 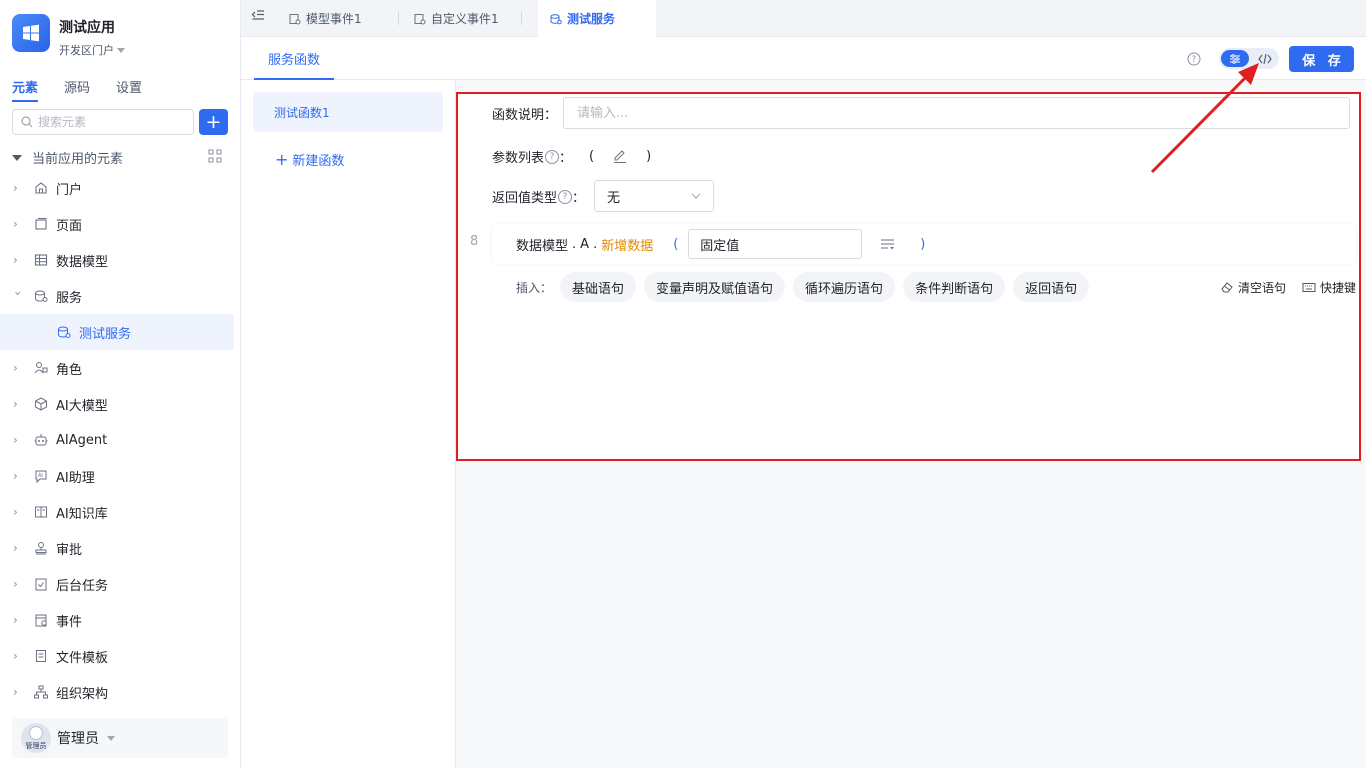 I want to click on line-number: 8, so click(x=474, y=241).